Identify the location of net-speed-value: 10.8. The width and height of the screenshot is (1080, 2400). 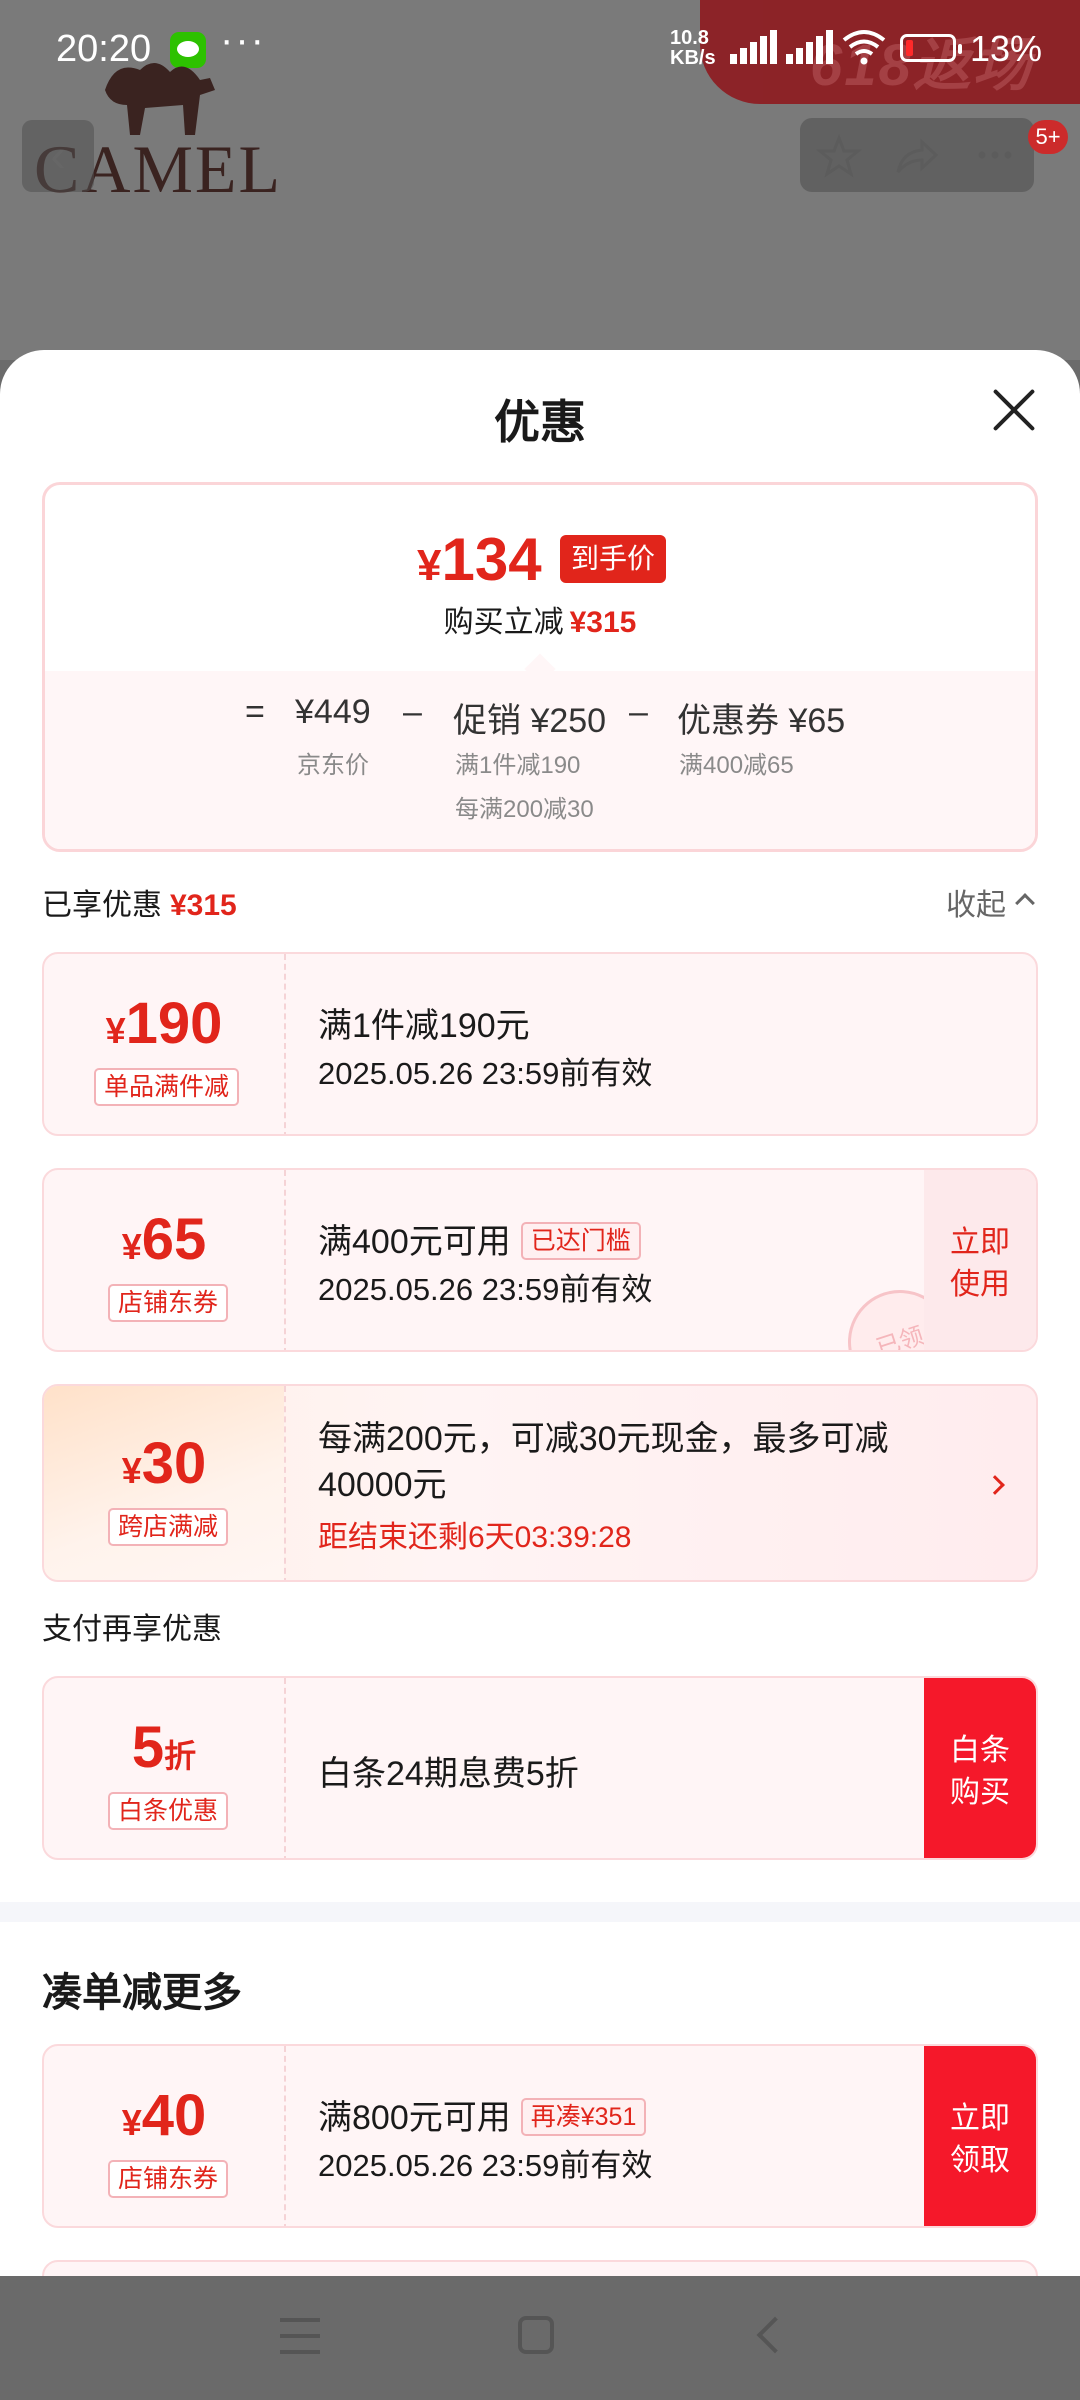
(689, 38).